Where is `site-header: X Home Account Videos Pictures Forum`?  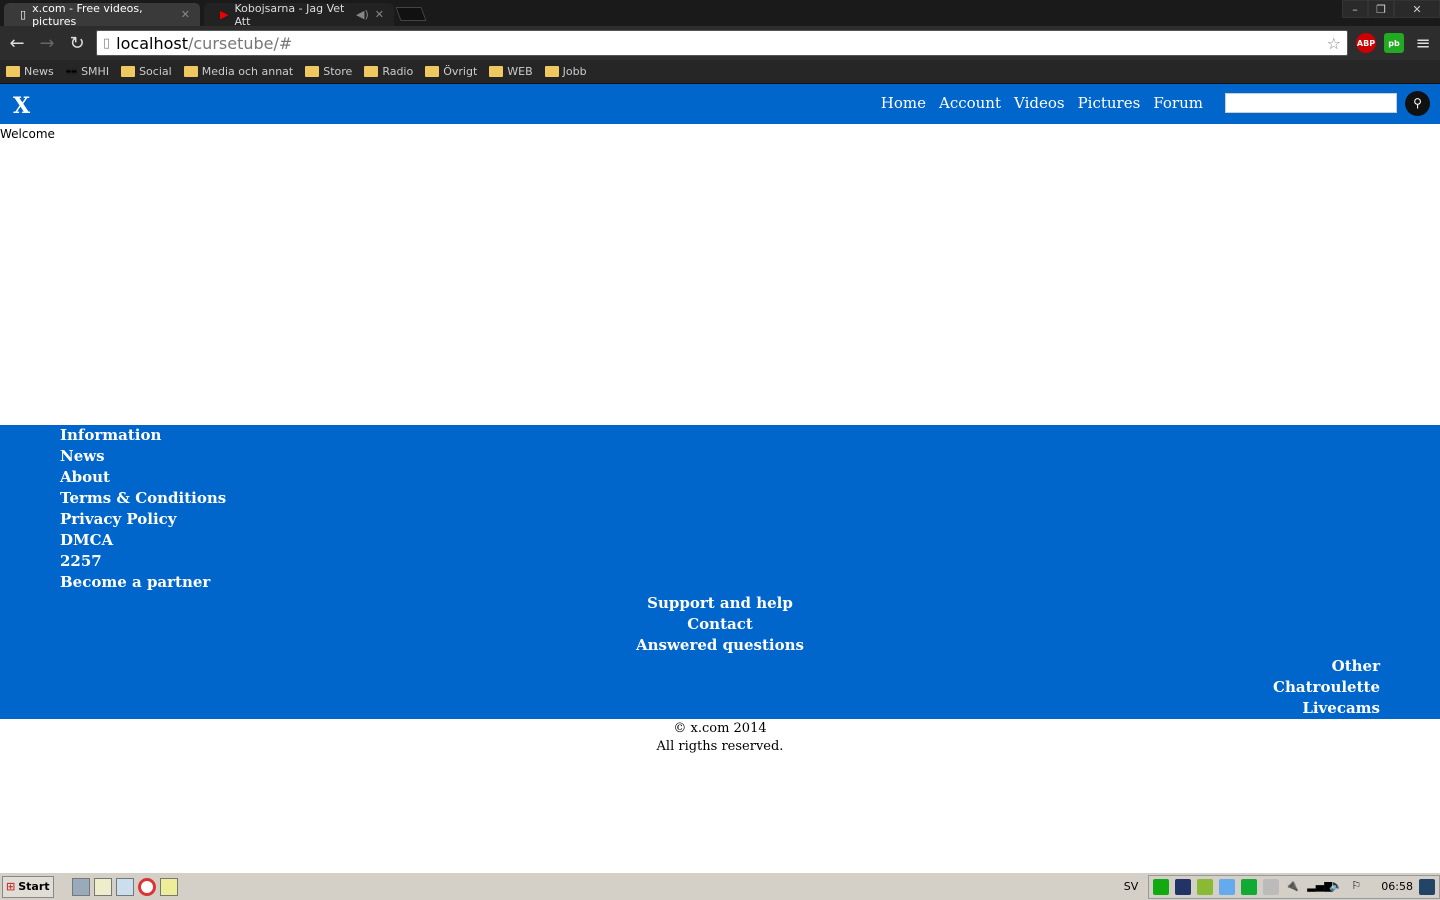 site-header: X Home Account Videos Pictures Forum is located at coordinates (720, 104).